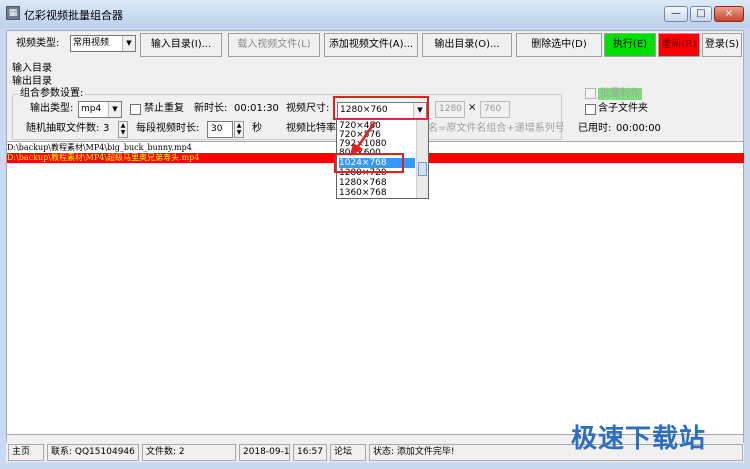 This screenshot has height=469, width=750. I want to click on include-subfolders-label: 含子文件夹, so click(623, 108).